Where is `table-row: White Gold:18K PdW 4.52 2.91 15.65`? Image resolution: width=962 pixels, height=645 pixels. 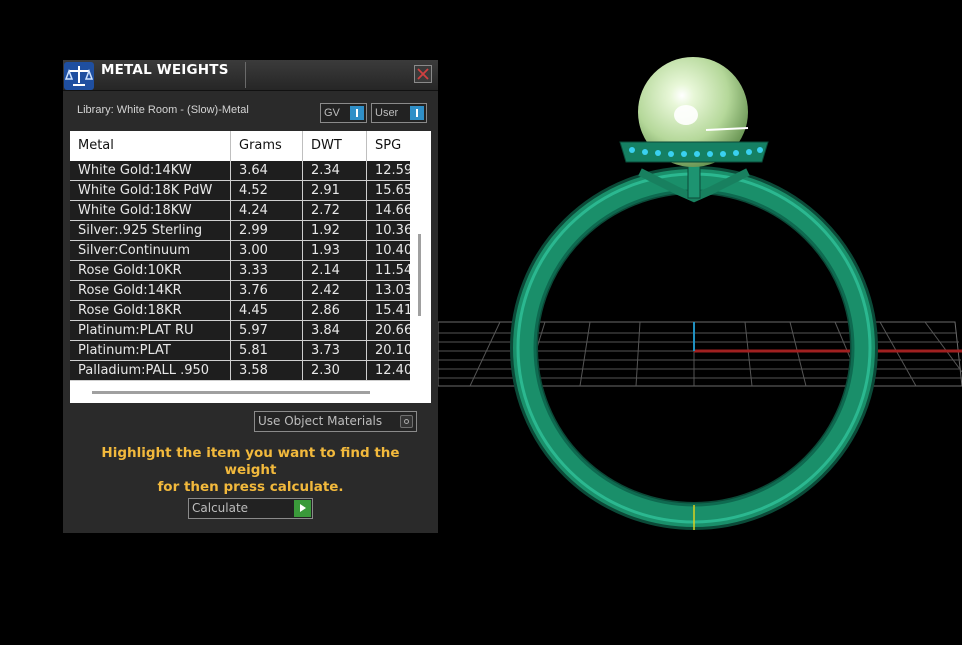 table-row: White Gold:18K PdW 4.52 2.91 15.65 is located at coordinates (240, 191).